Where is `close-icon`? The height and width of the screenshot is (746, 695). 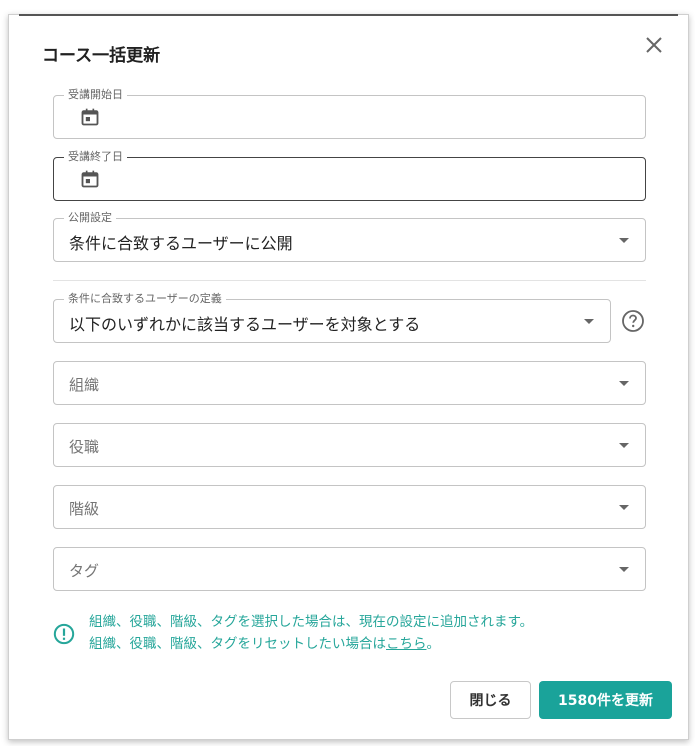
close-icon is located at coordinates (654, 45).